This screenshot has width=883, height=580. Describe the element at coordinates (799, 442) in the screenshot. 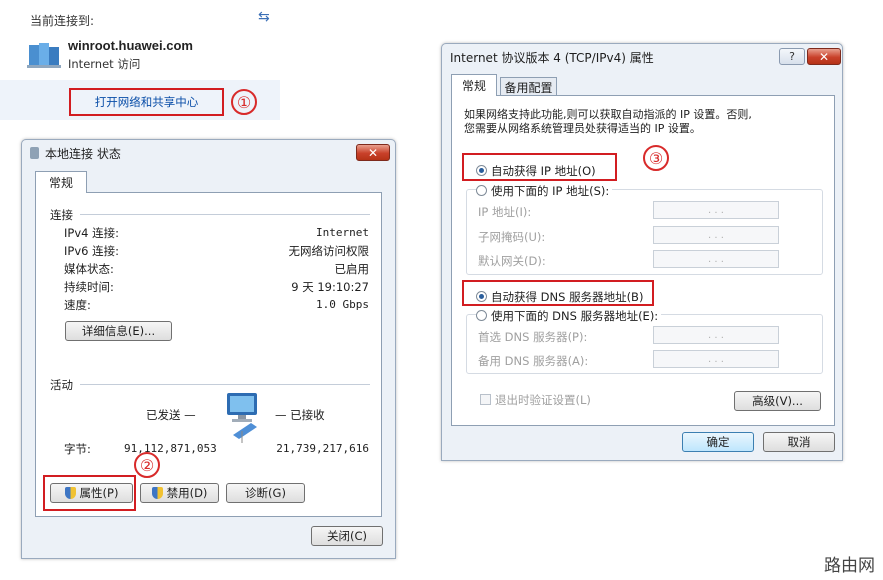

I see `cancel-button: 取消` at that location.